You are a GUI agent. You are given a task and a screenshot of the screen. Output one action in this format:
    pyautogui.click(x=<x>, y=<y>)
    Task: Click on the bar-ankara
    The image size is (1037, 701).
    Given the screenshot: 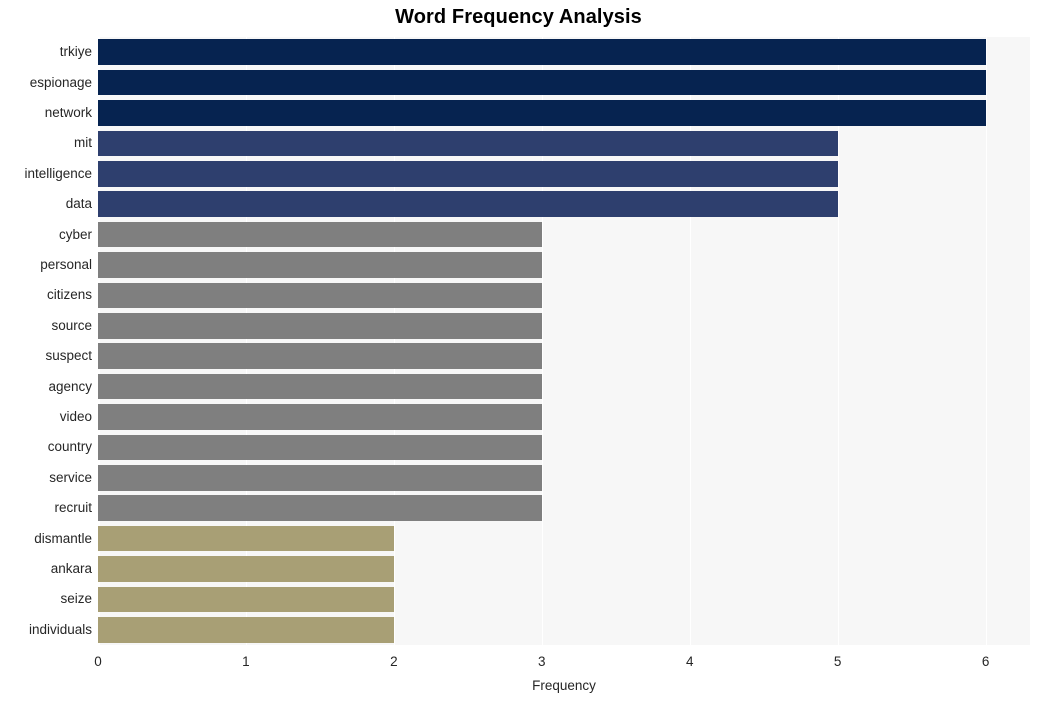 What is the action you would take?
    pyautogui.click(x=246, y=569)
    